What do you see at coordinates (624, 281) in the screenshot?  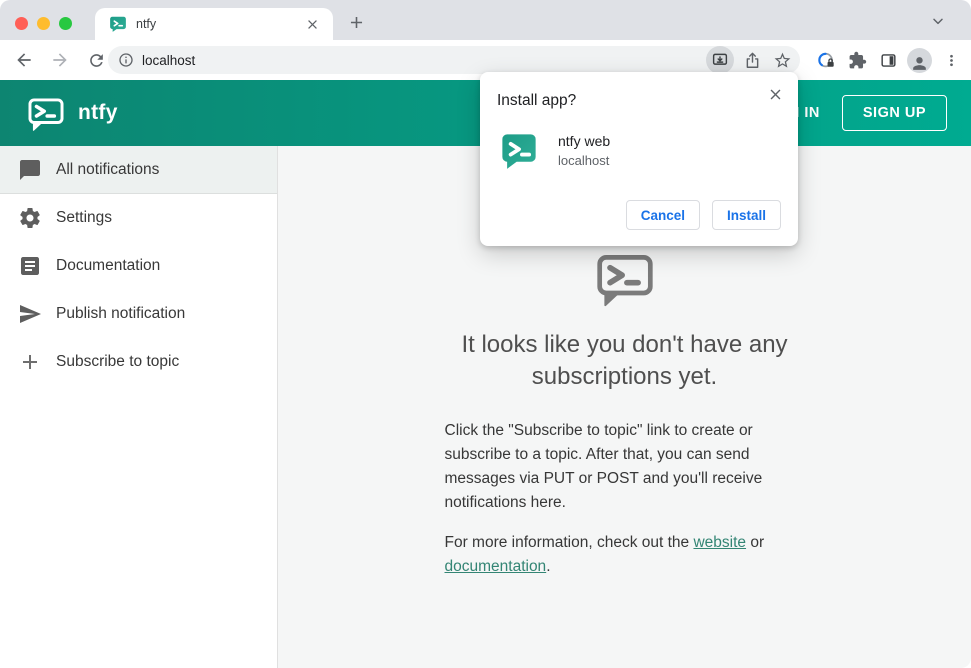 I see `ntfy-watermark-icon` at bounding box center [624, 281].